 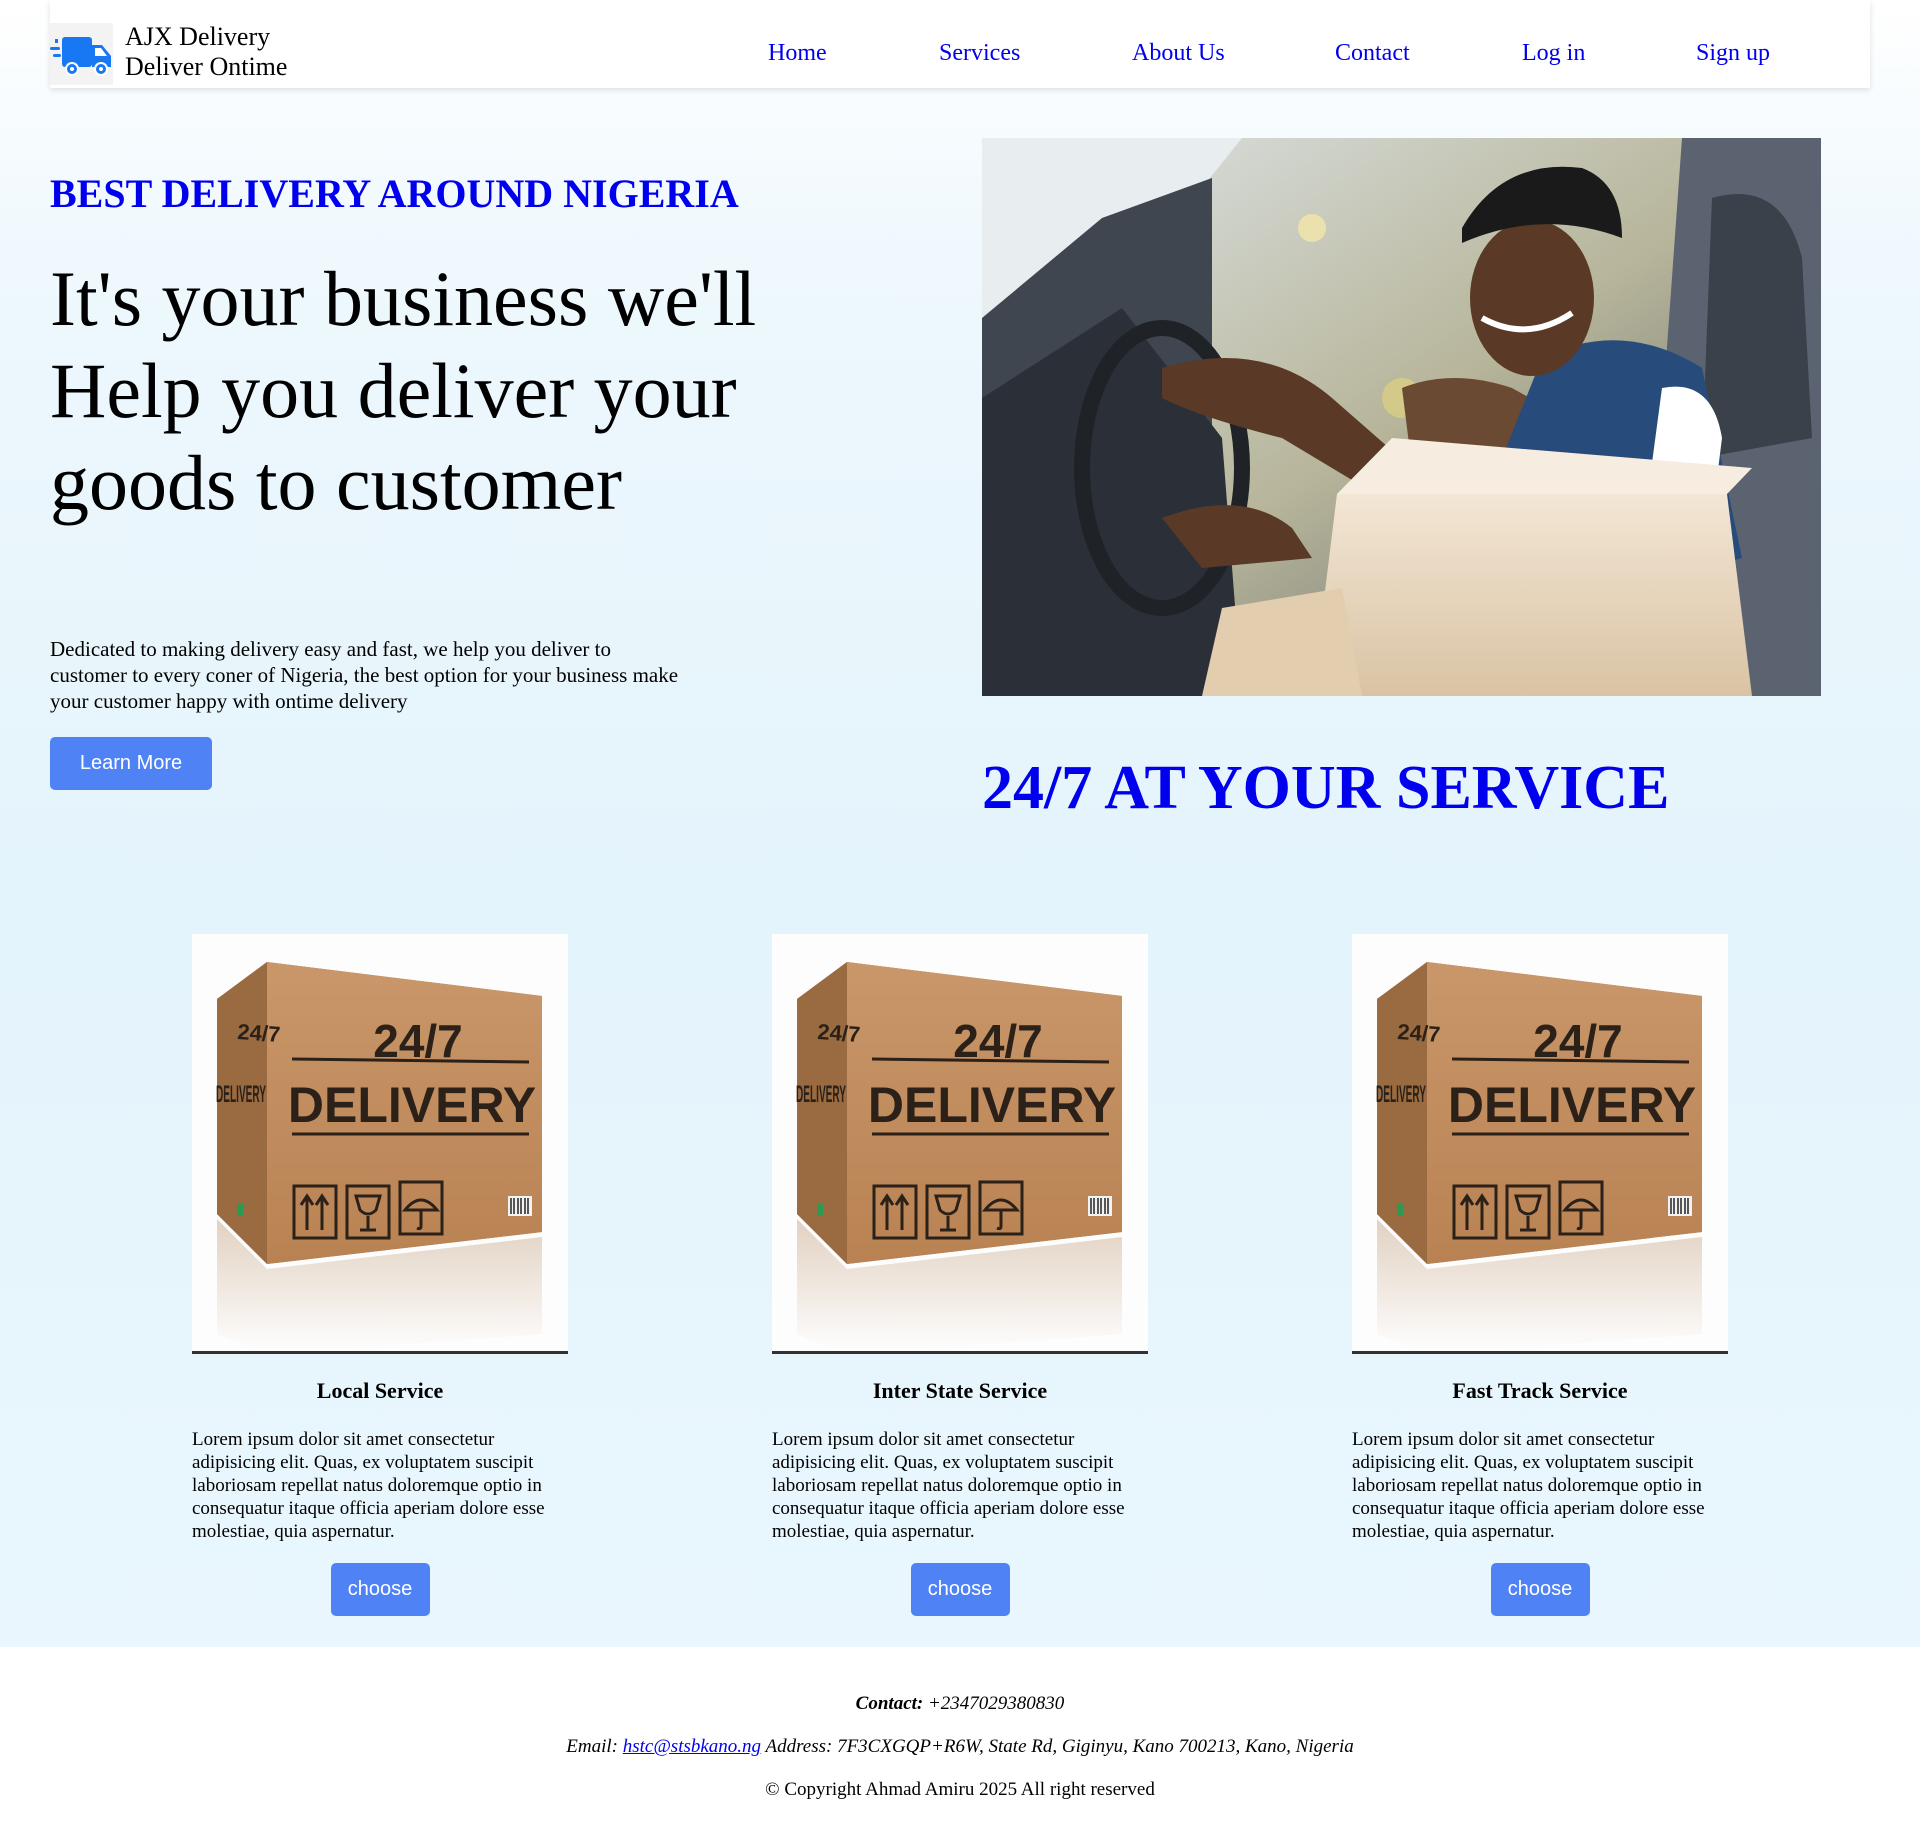 I want to click on contact-label: Contact:, so click(x=889, y=1703).